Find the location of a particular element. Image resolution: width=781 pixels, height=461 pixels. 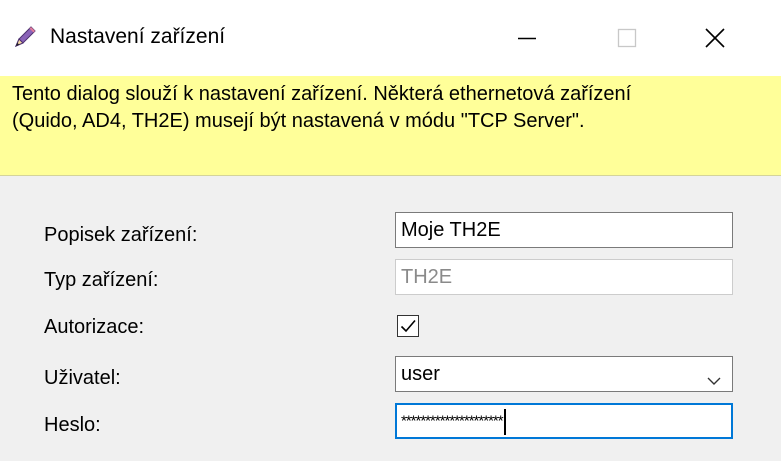

device-label-label: Popisek zařízení: is located at coordinates (121, 235).